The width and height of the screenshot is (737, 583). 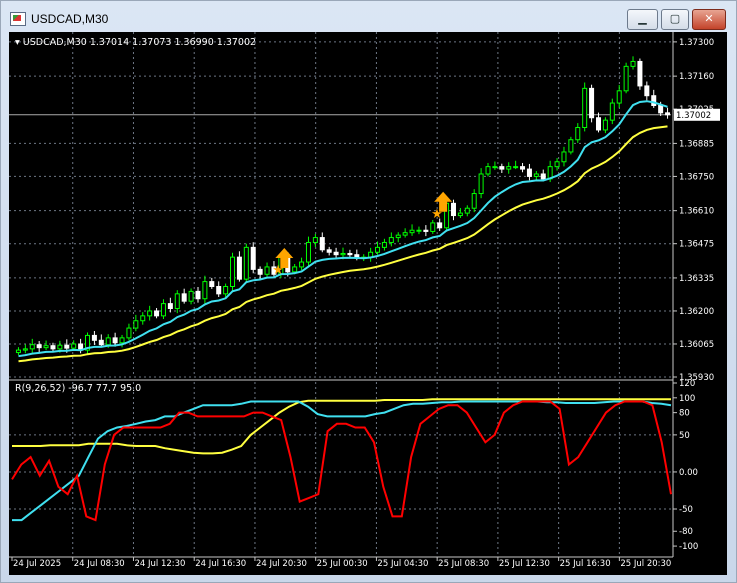 I want to click on maximize-button: ▢, so click(x=675, y=19).